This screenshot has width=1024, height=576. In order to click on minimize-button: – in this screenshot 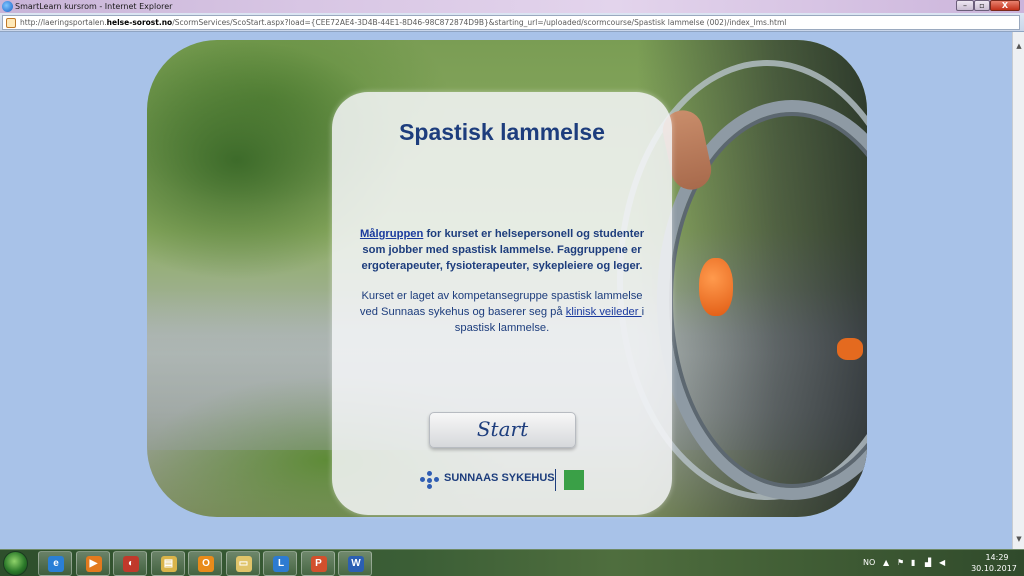, I will do `click(965, 5)`.